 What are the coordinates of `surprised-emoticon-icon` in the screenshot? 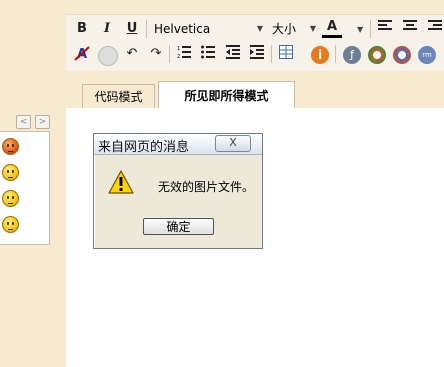 It's located at (10, 224).